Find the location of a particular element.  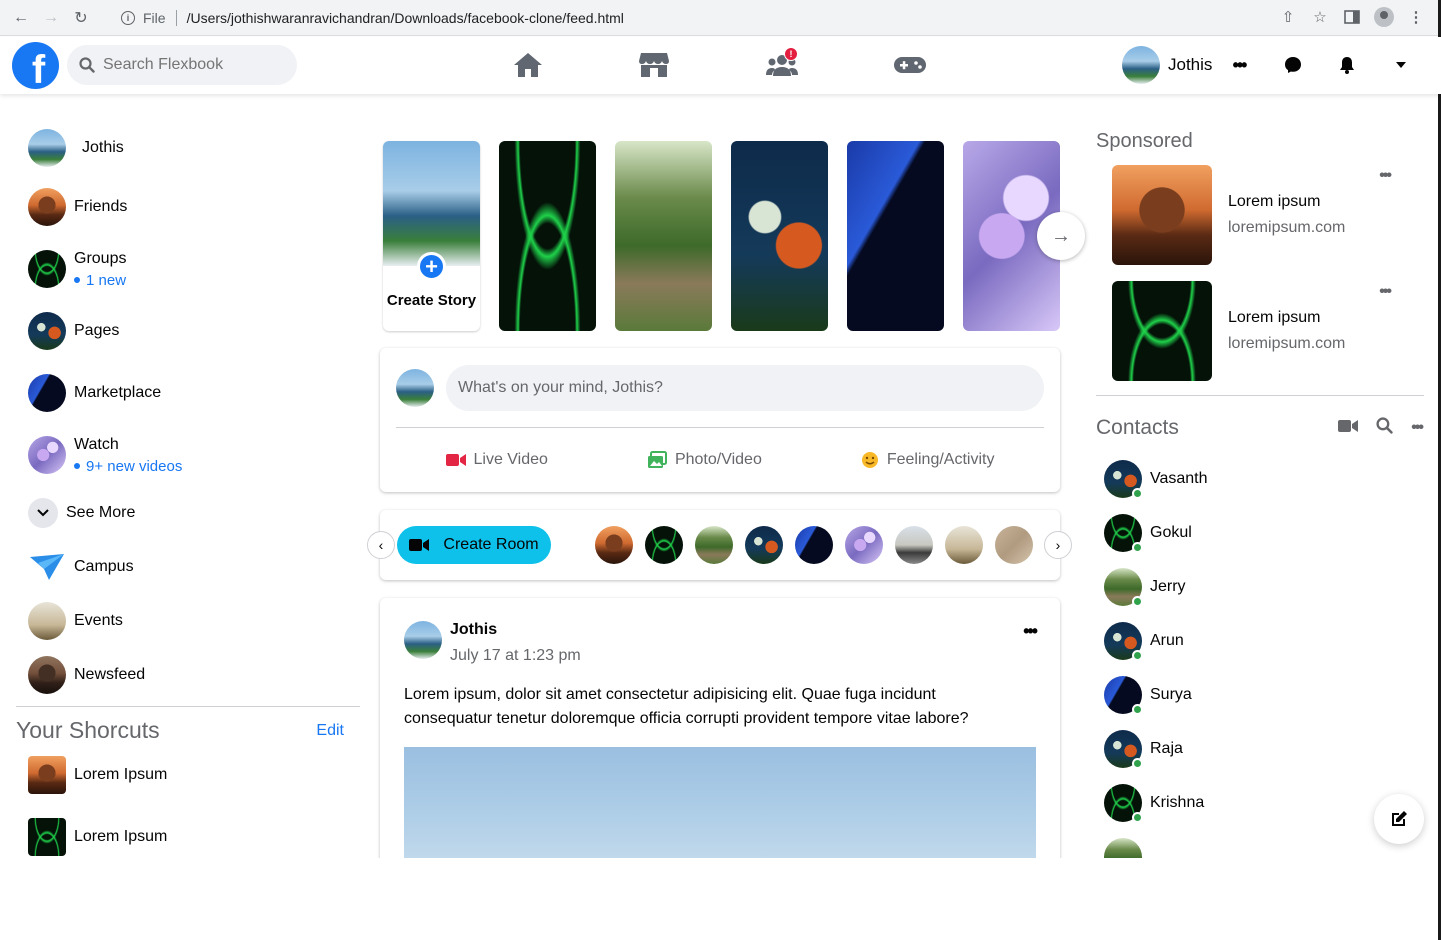

ad-site: loremipsum.com is located at coordinates (1287, 227).